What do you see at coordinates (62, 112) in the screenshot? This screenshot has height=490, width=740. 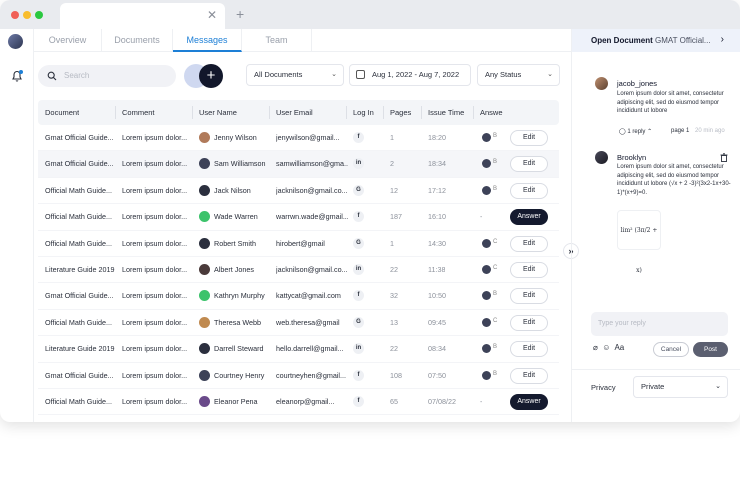 I see `column-header-document: Document` at bounding box center [62, 112].